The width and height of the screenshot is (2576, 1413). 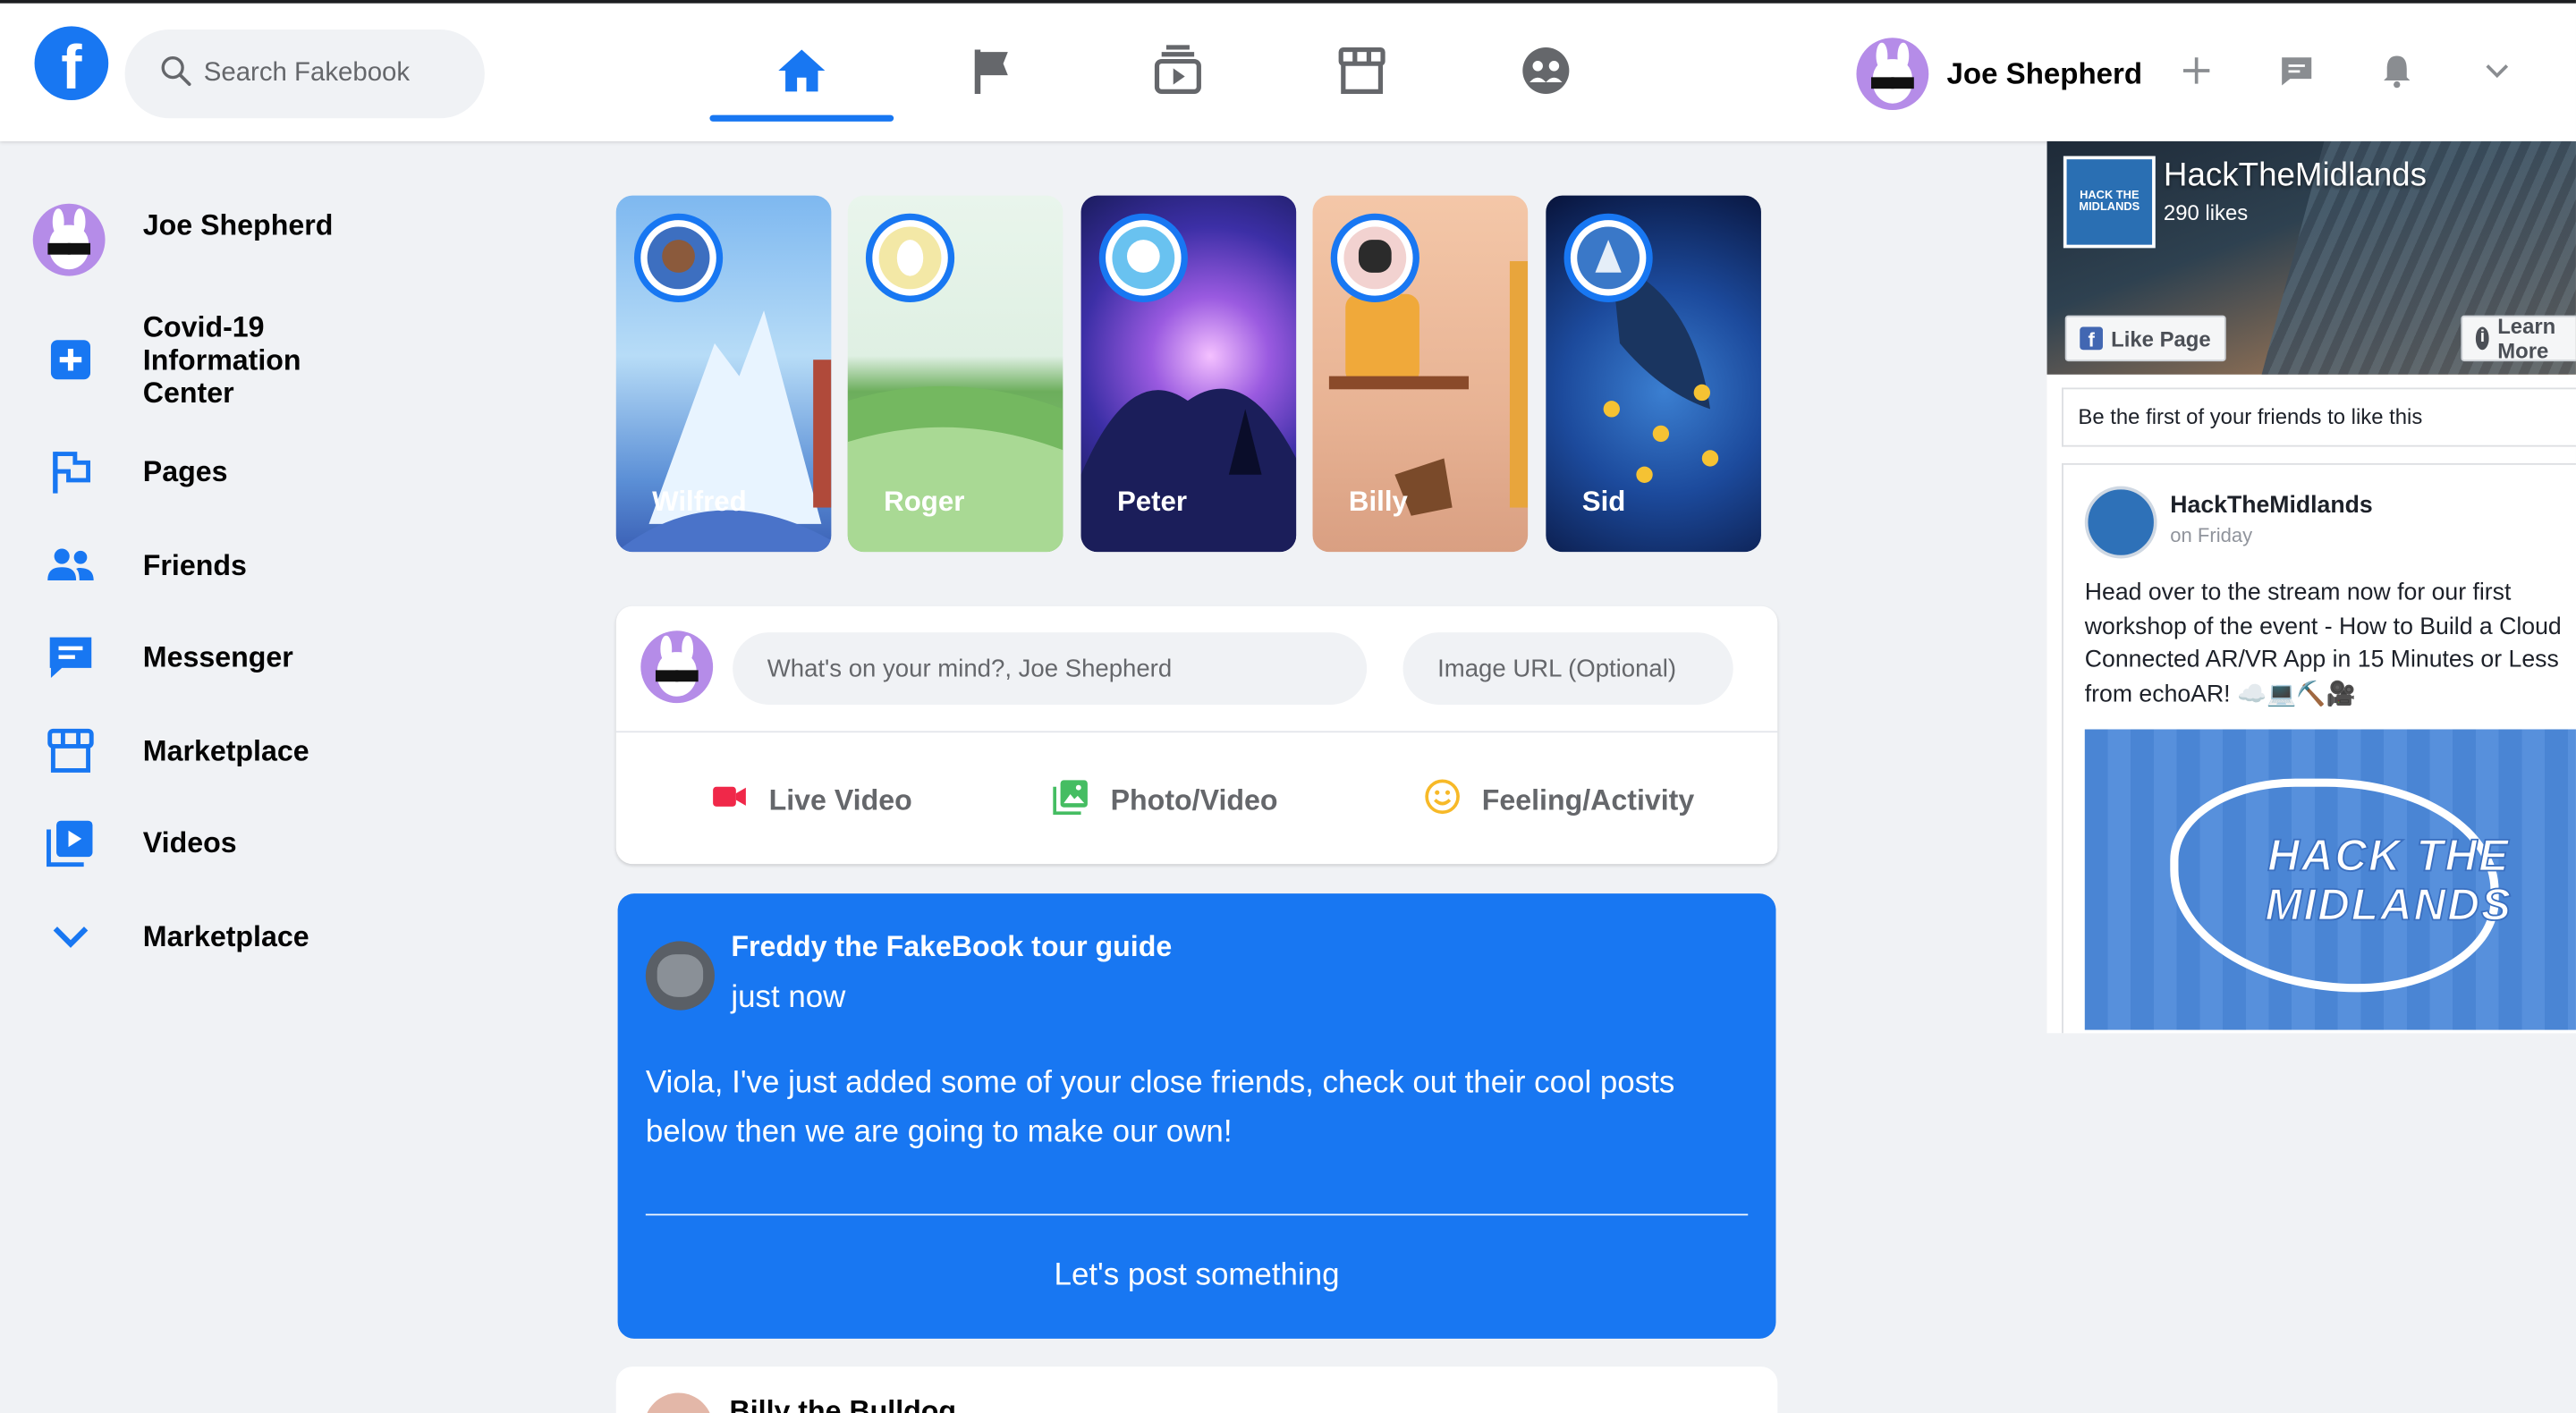 I want to click on story-card: Sid, so click(x=1653, y=374).